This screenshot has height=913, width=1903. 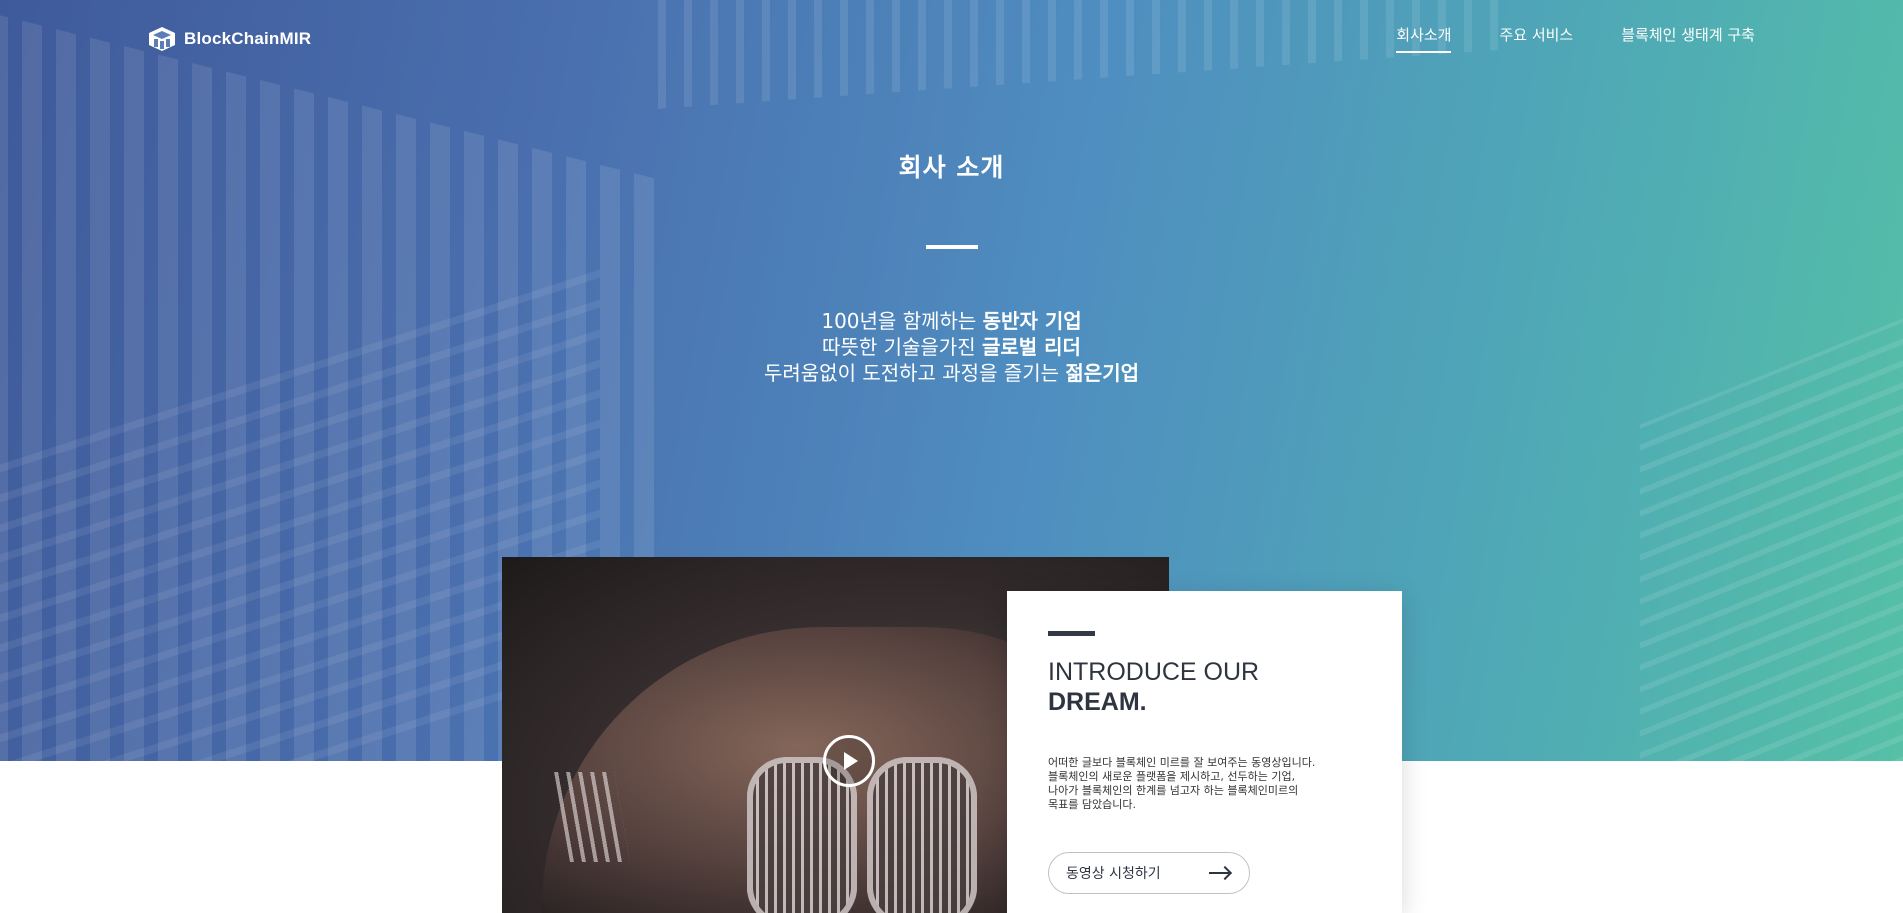 What do you see at coordinates (911, 373) in the screenshot?
I see `tagline-text: 두려움없이 도전하고 과정을 즐기는` at bounding box center [911, 373].